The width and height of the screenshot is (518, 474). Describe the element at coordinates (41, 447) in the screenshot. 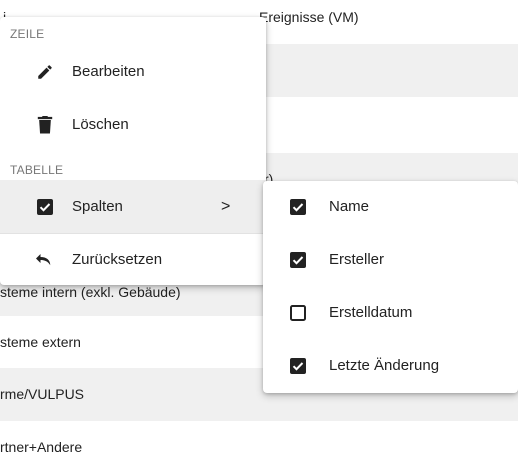

I see `row-name: rtner+Andere` at that location.